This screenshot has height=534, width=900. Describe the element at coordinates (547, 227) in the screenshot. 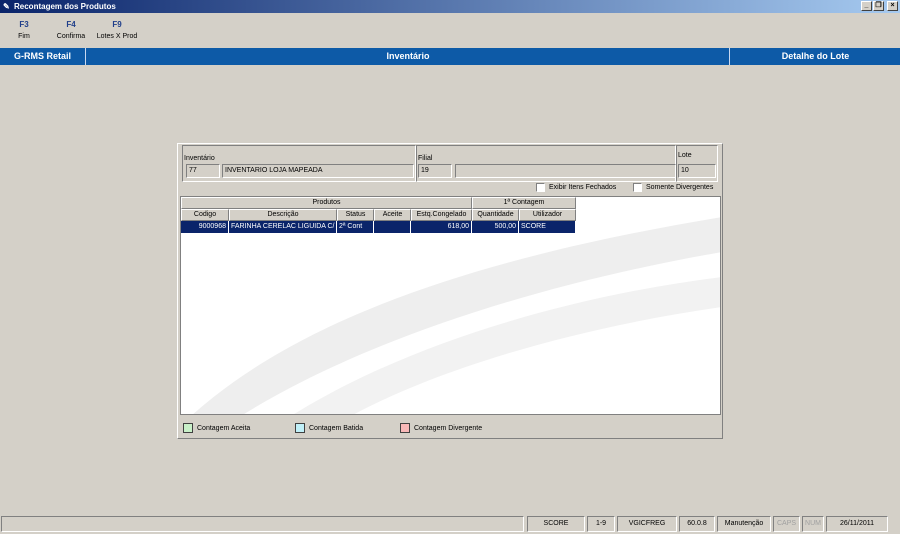

I see `cell-utilizador: SCORE` at that location.